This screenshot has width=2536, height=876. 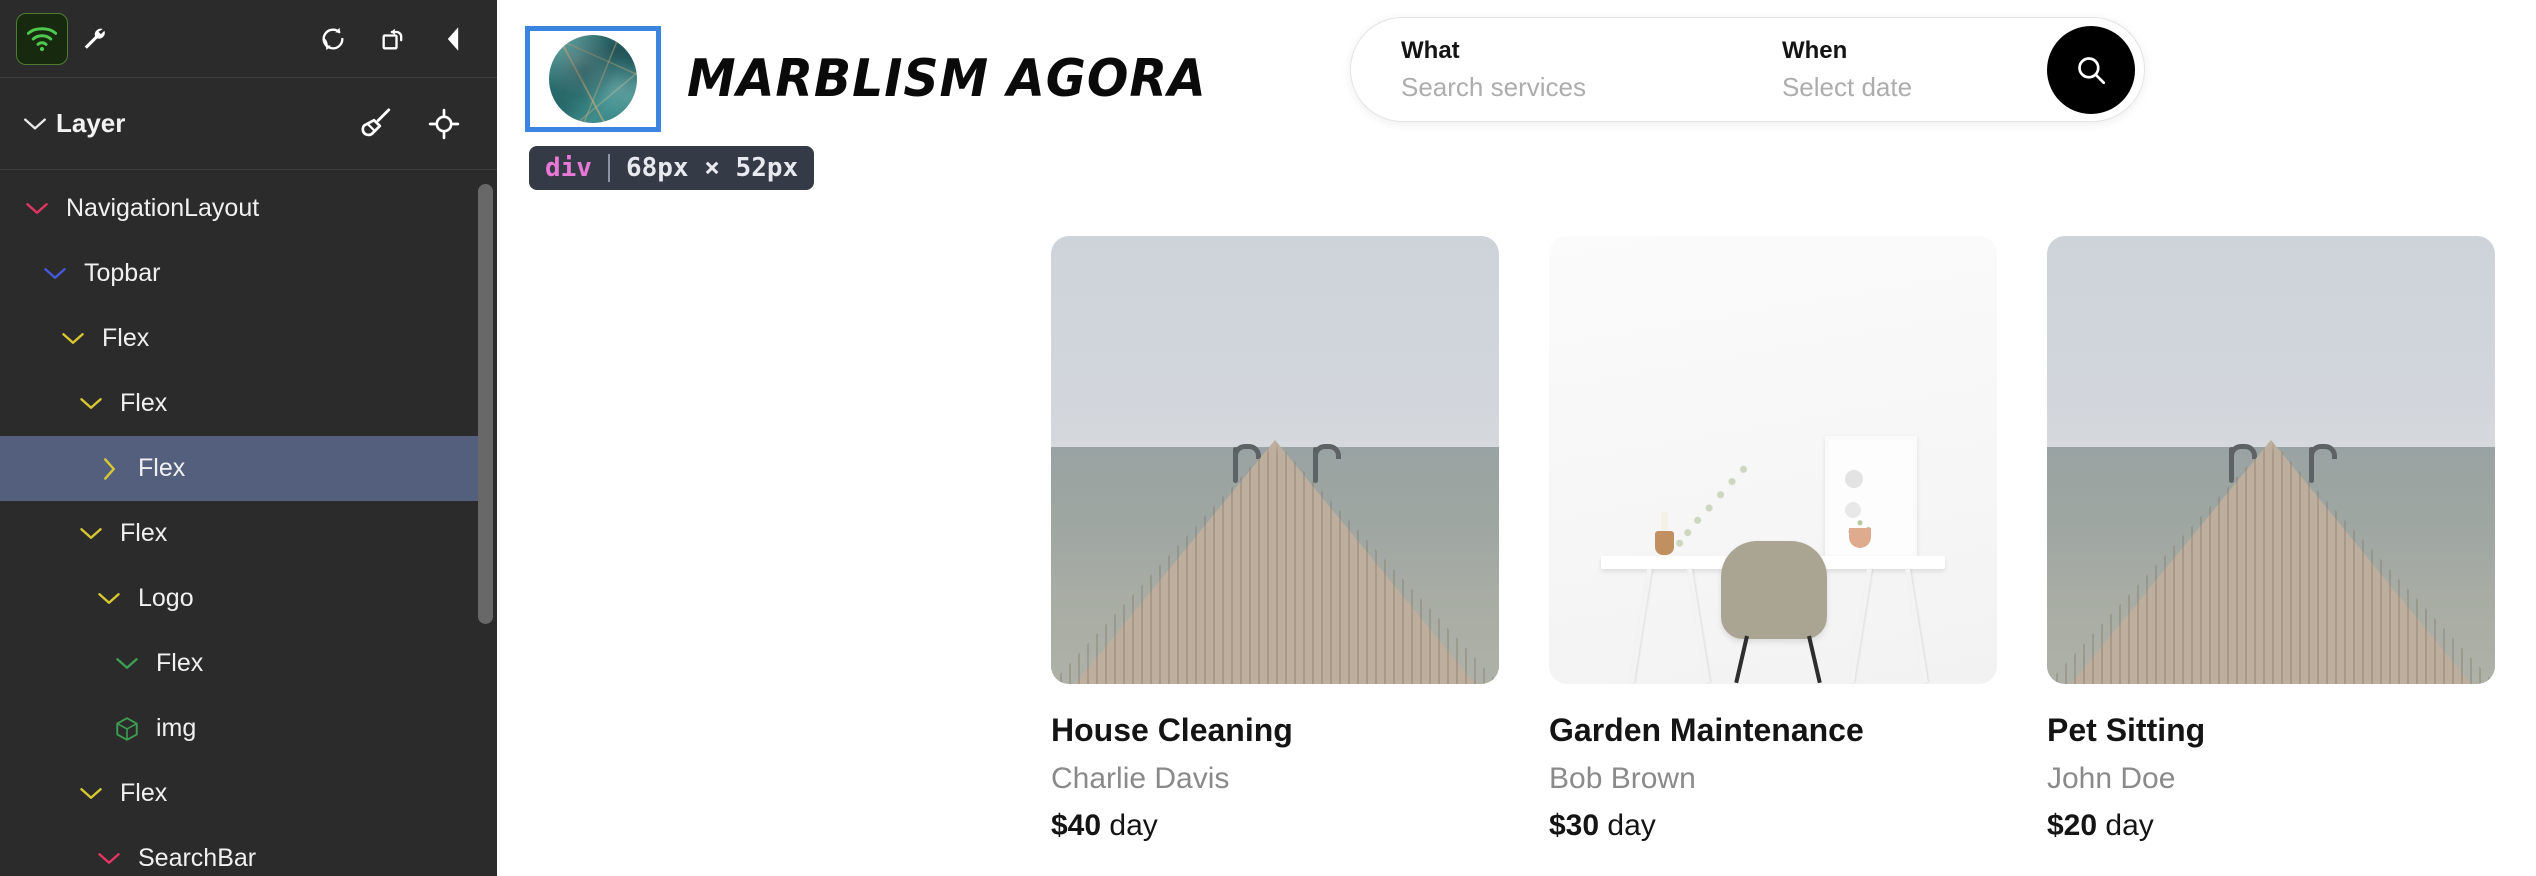 I want to click on logo-area: MARBLISM AGORA, so click(x=868, y=66).